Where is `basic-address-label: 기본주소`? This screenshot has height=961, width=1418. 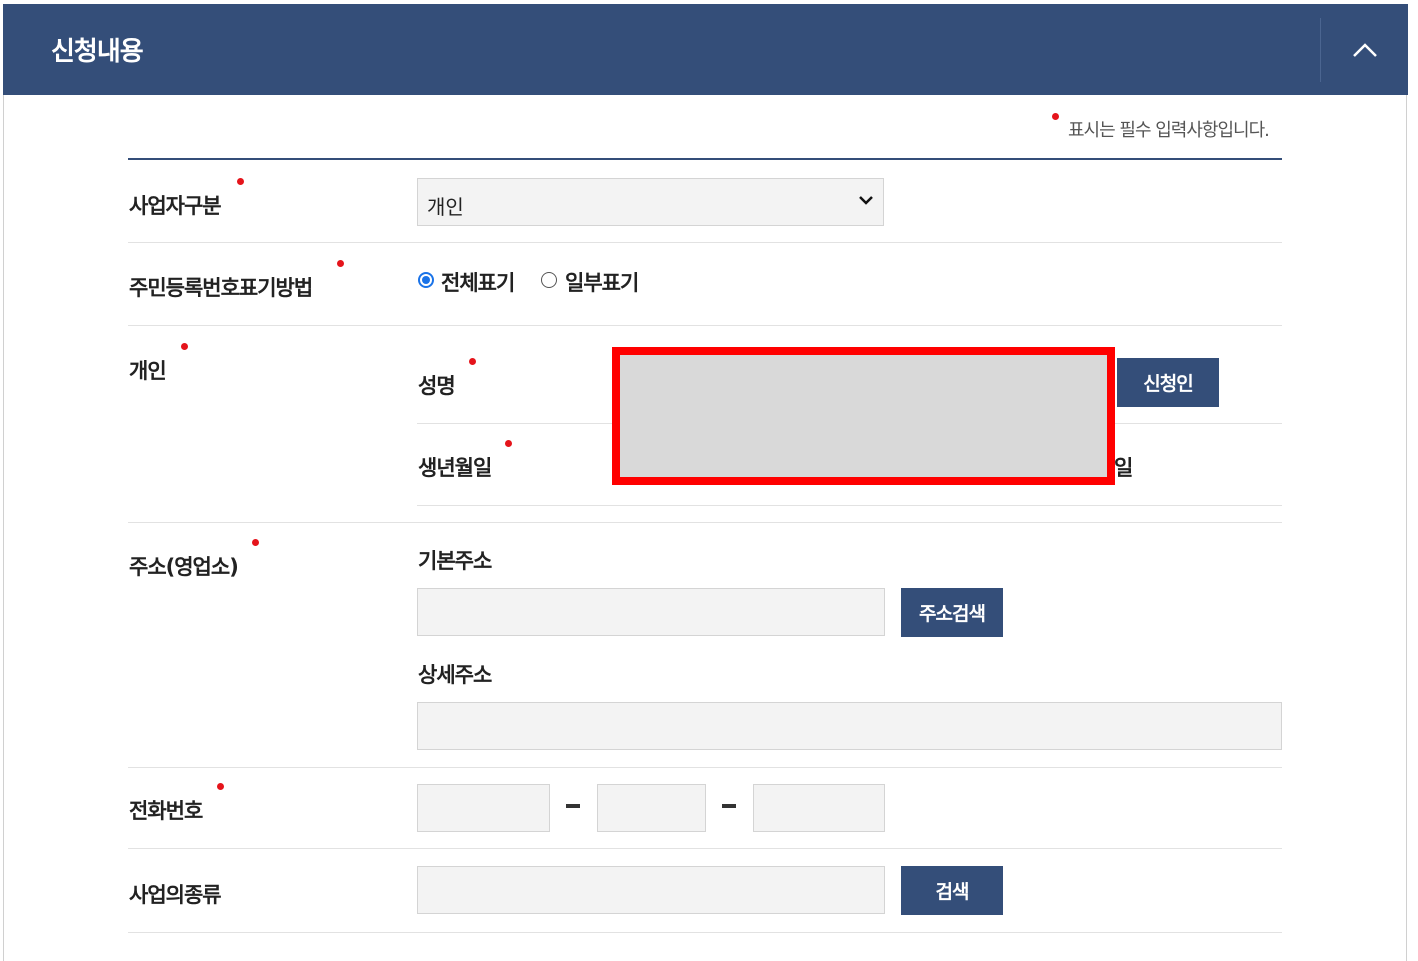
basic-address-label: 기본주소 is located at coordinates (455, 561).